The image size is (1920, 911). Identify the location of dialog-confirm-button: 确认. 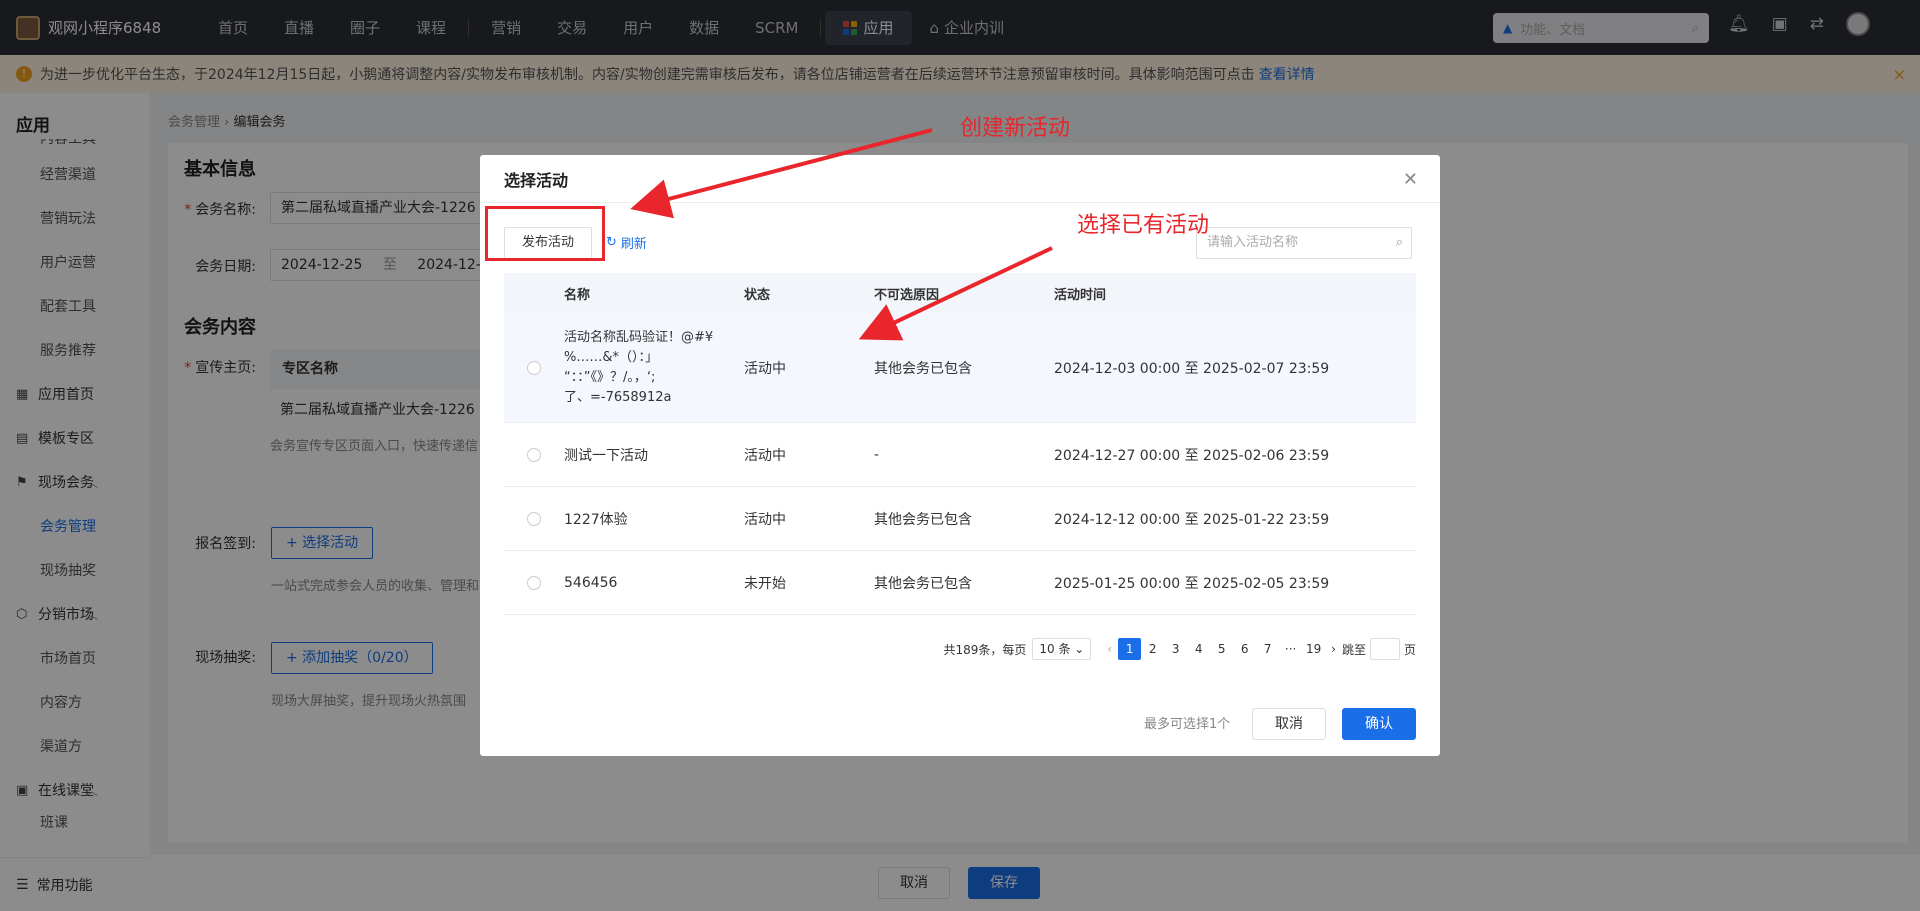
(1379, 724).